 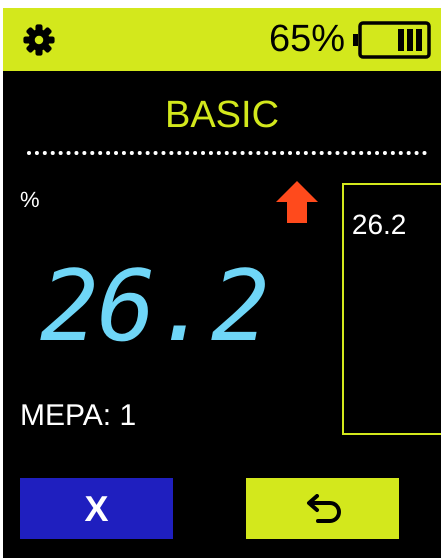 What do you see at coordinates (392, 39) in the screenshot?
I see `battery-icon` at bounding box center [392, 39].